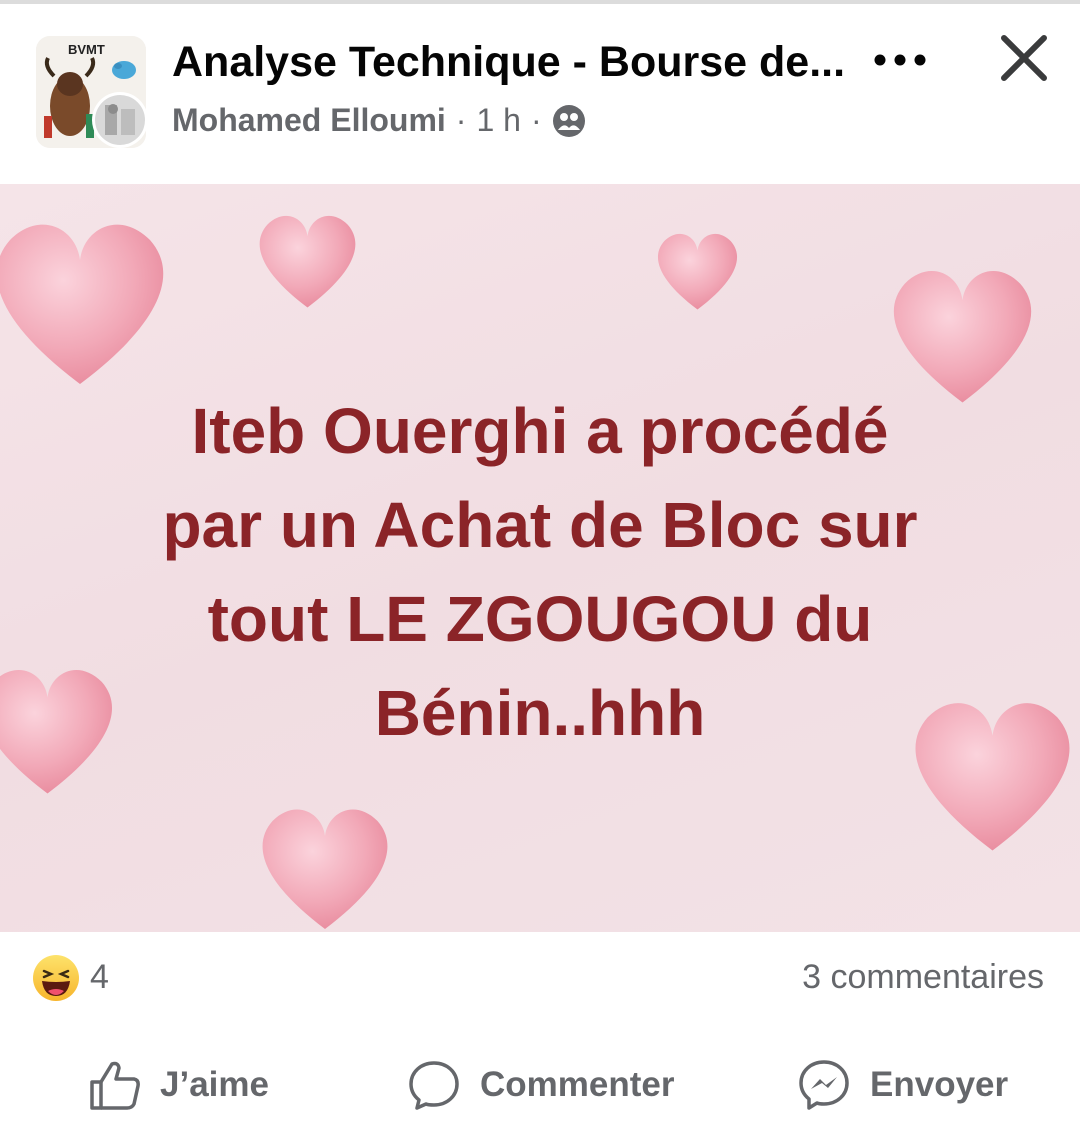  Describe the element at coordinates (824, 1085) in the screenshot. I see `messenger-icon` at that location.